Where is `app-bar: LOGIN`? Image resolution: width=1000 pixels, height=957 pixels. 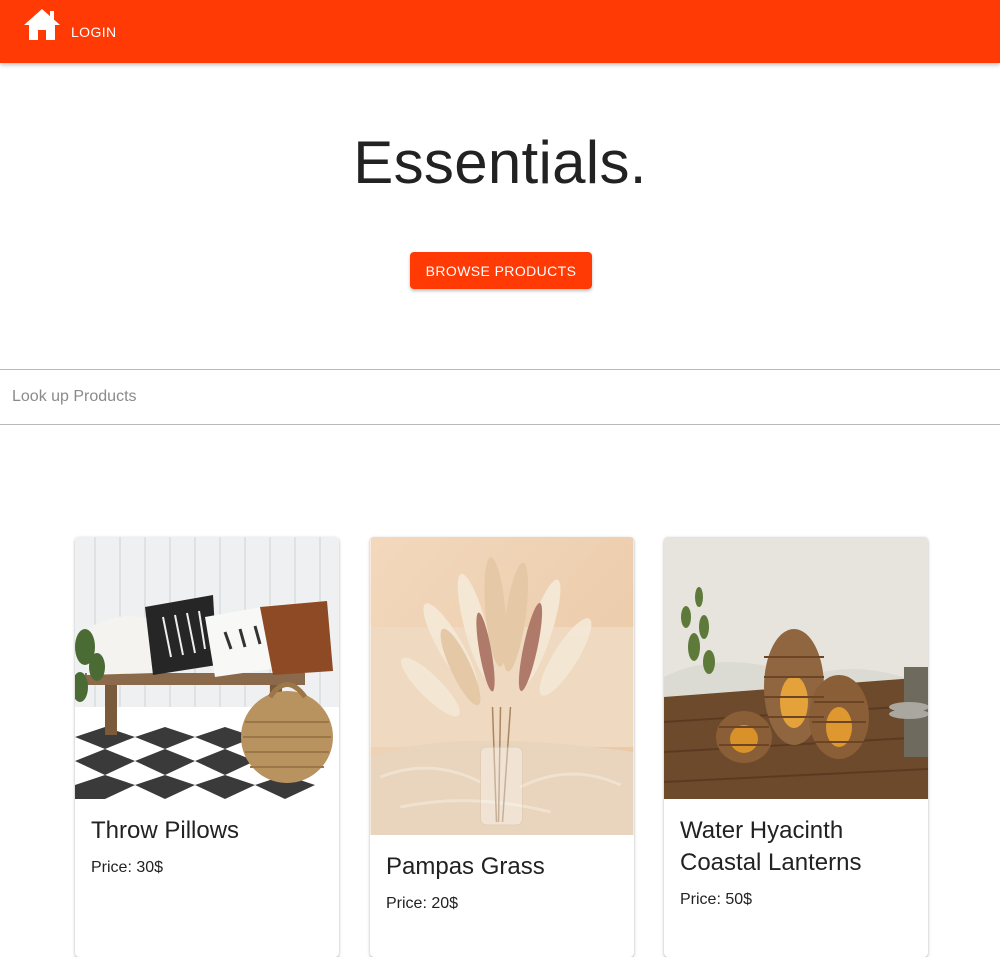
app-bar: LOGIN is located at coordinates (500, 31).